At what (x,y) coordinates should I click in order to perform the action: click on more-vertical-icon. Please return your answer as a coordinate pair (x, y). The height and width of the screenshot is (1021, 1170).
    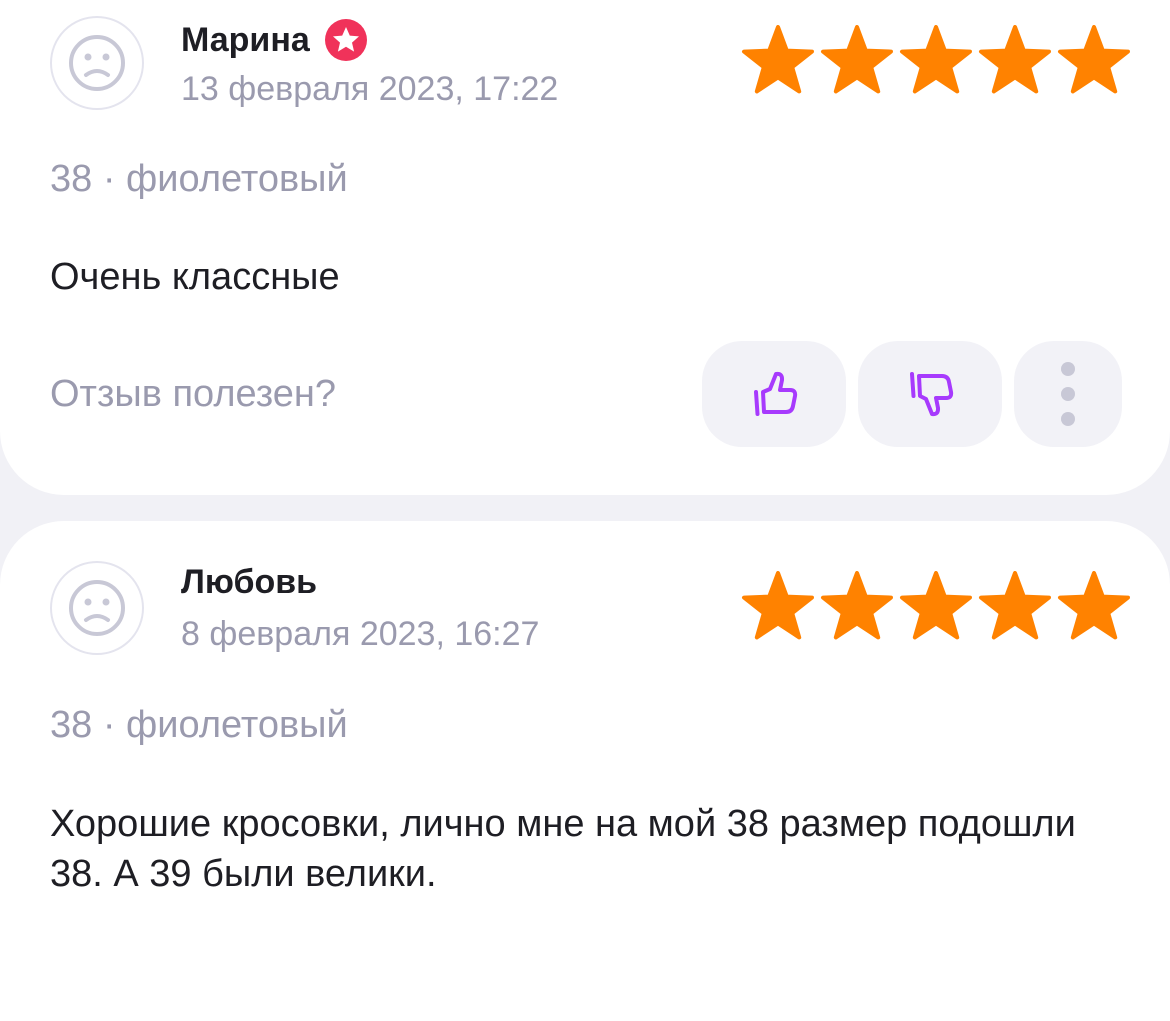
    Looking at the image, I should click on (1068, 394).